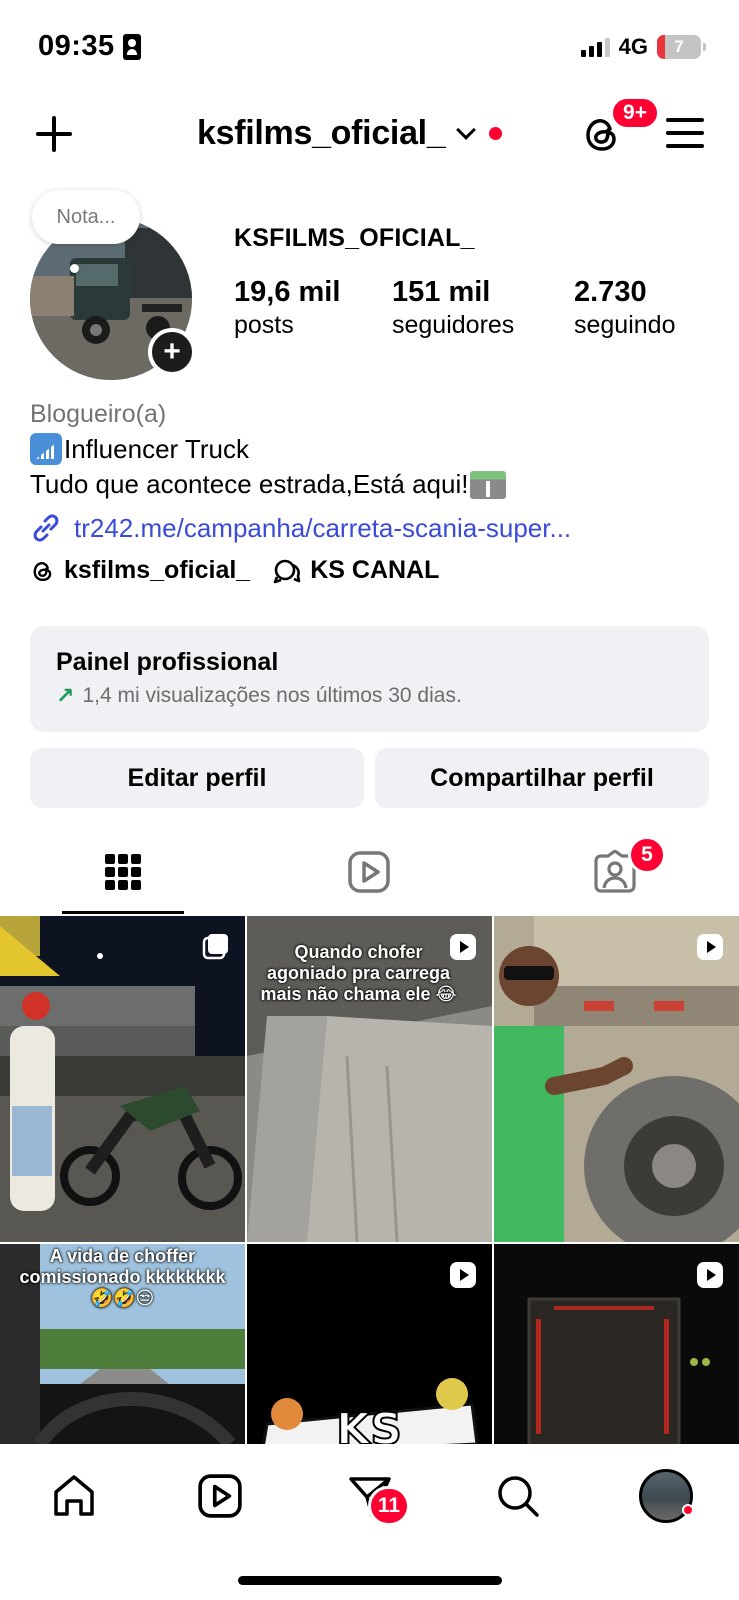 The width and height of the screenshot is (739, 1600). What do you see at coordinates (453, 325) in the screenshot?
I see `stat-followers-label: seguidores` at bounding box center [453, 325].